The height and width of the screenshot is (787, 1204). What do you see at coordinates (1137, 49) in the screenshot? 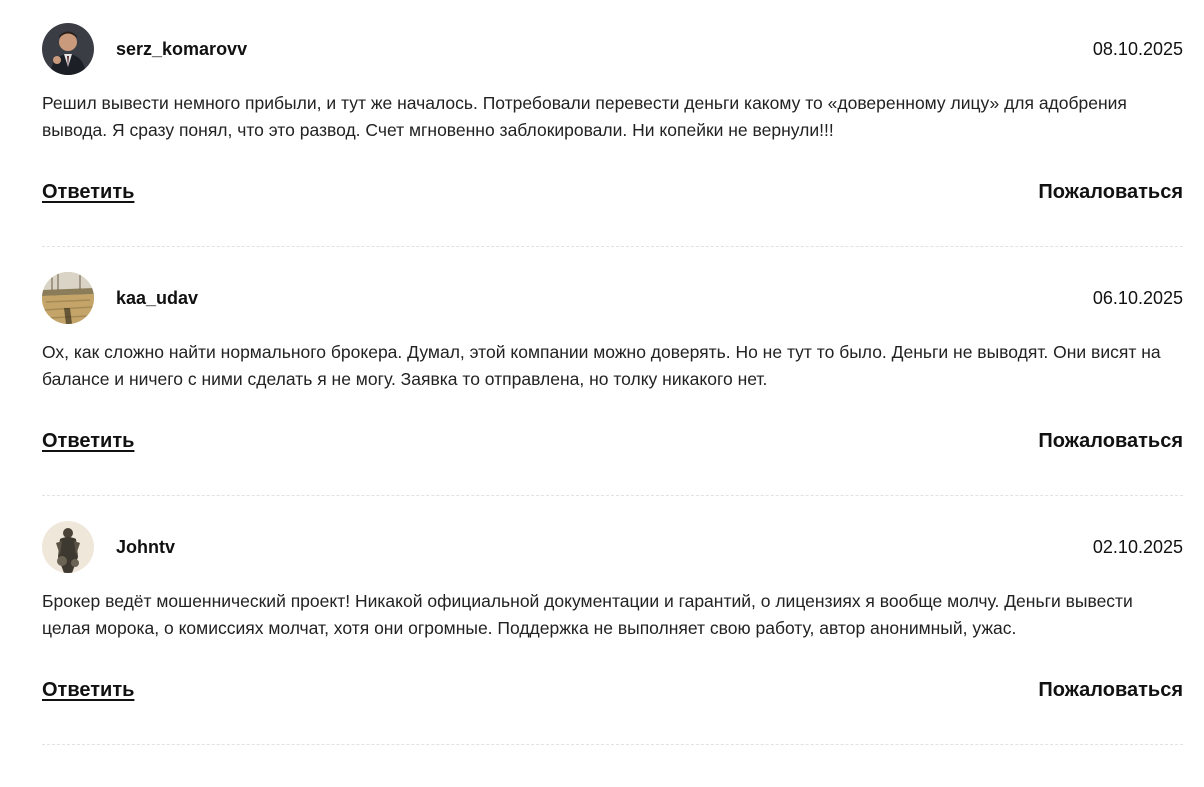
I see `comment-date: 08.10.2025` at bounding box center [1137, 49].